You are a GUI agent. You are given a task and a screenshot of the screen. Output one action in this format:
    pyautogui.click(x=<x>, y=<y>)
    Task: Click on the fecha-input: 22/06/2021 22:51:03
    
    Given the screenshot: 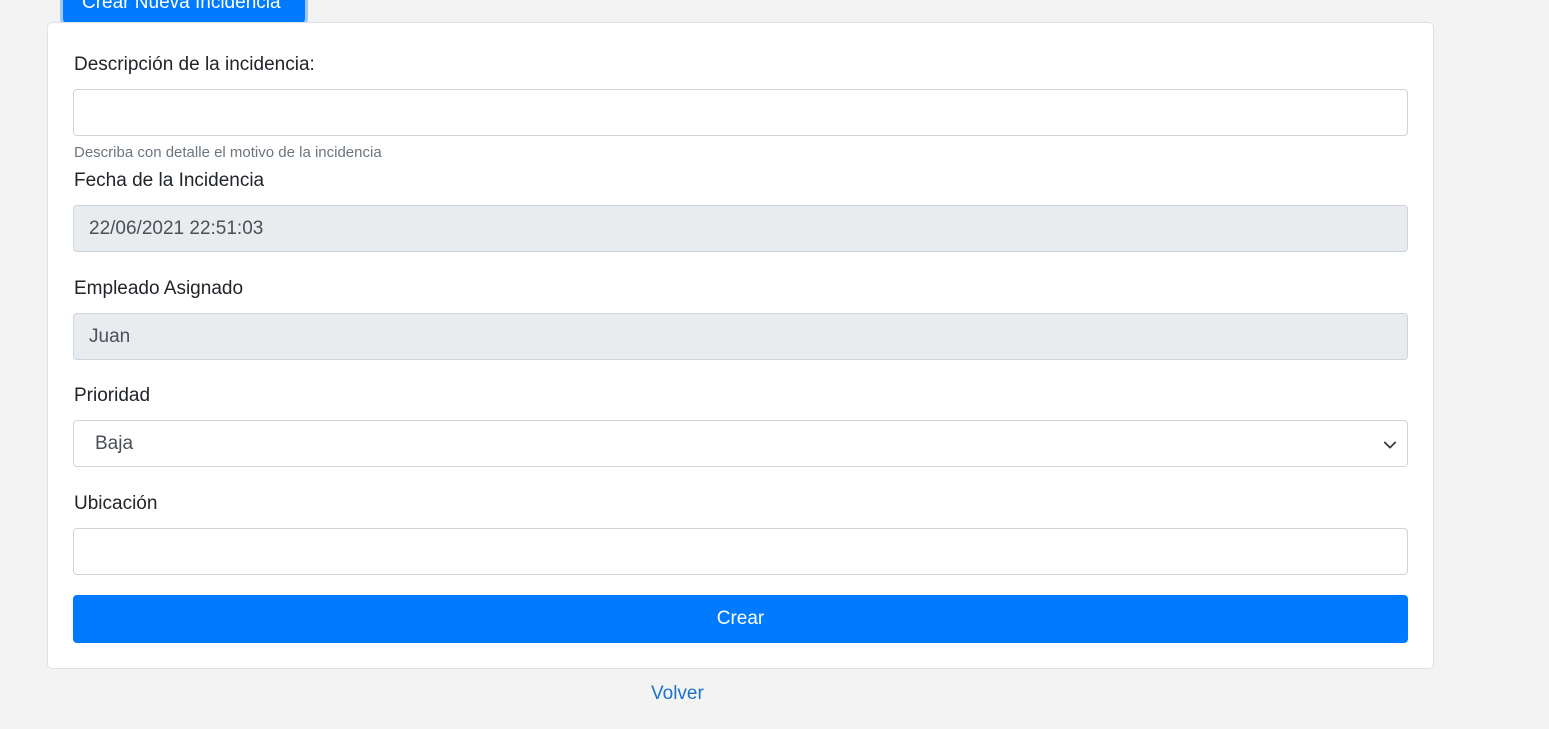 What is the action you would take?
    pyautogui.click(x=740, y=228)
    